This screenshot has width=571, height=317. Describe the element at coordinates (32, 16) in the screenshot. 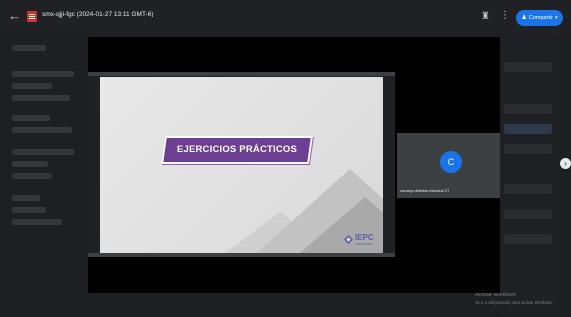

I see `video-file-icon` at that location.